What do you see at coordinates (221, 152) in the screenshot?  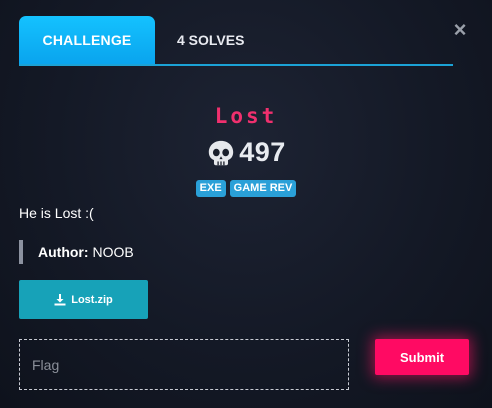 I see `skull-icon` at bounding box center [221, 152].